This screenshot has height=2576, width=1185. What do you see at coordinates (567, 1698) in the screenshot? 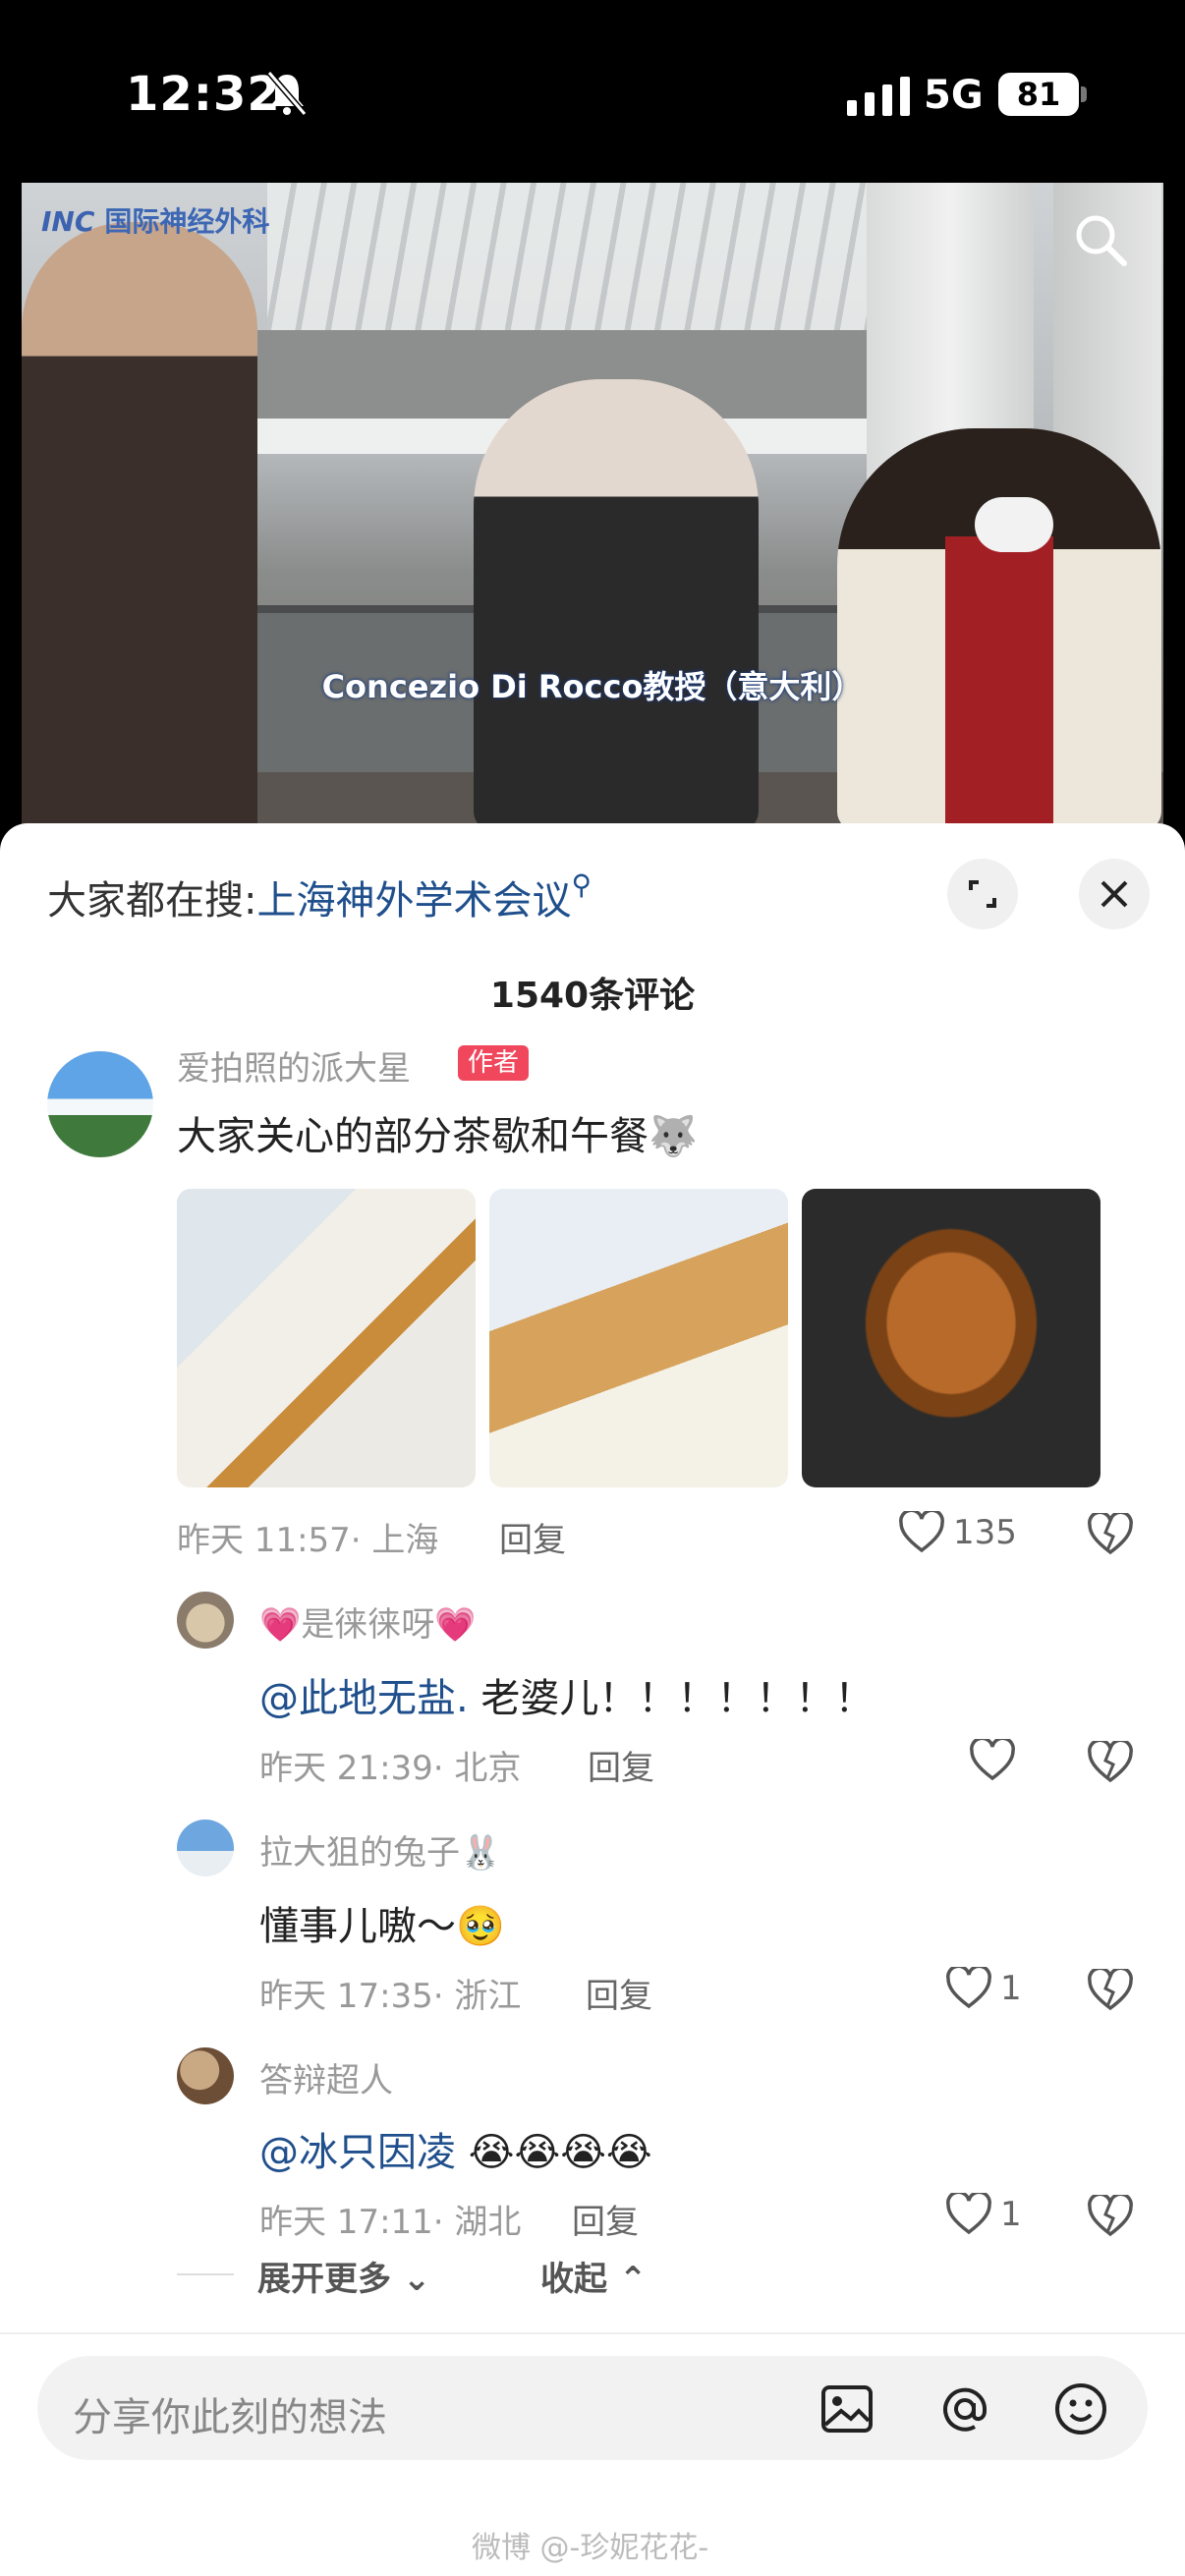
I see `comment-text: @此地无盐. 老婆儿！！！！！！！` at bounding box center [567, 1698].